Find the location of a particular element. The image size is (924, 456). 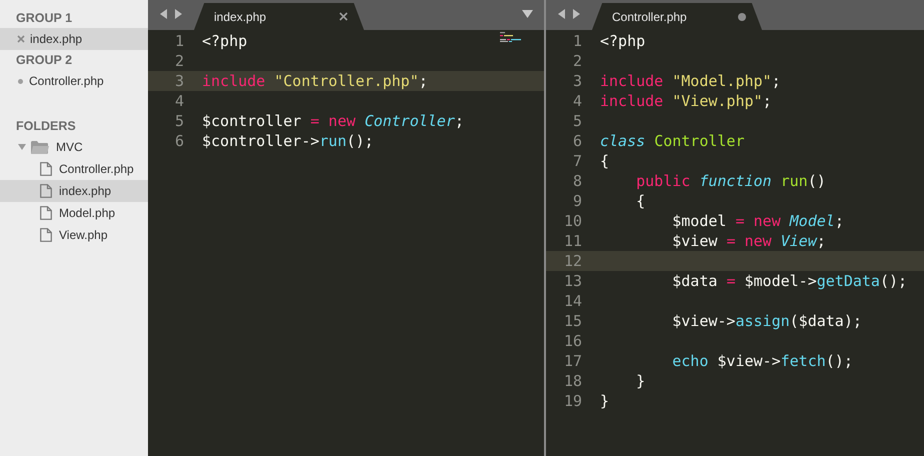

line-number: 9 is located at coordinates (577, 201).